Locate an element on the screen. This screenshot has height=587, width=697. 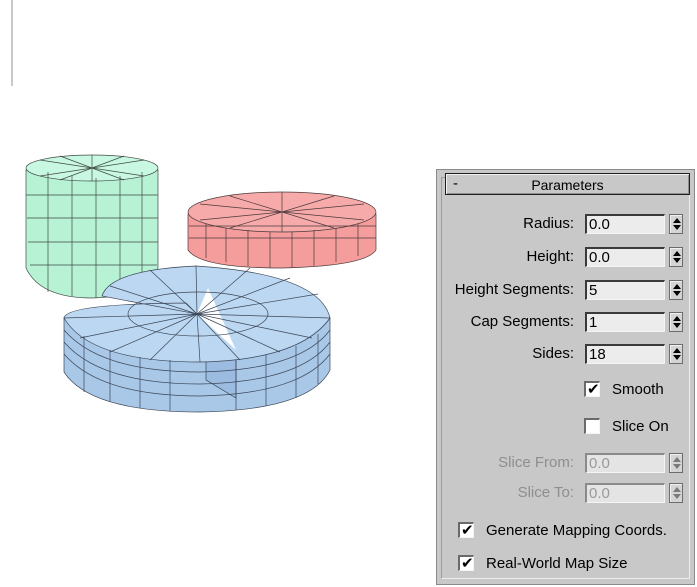
real-world-map-size-label: Real-World Map Size is located at coordinates (557, 563).